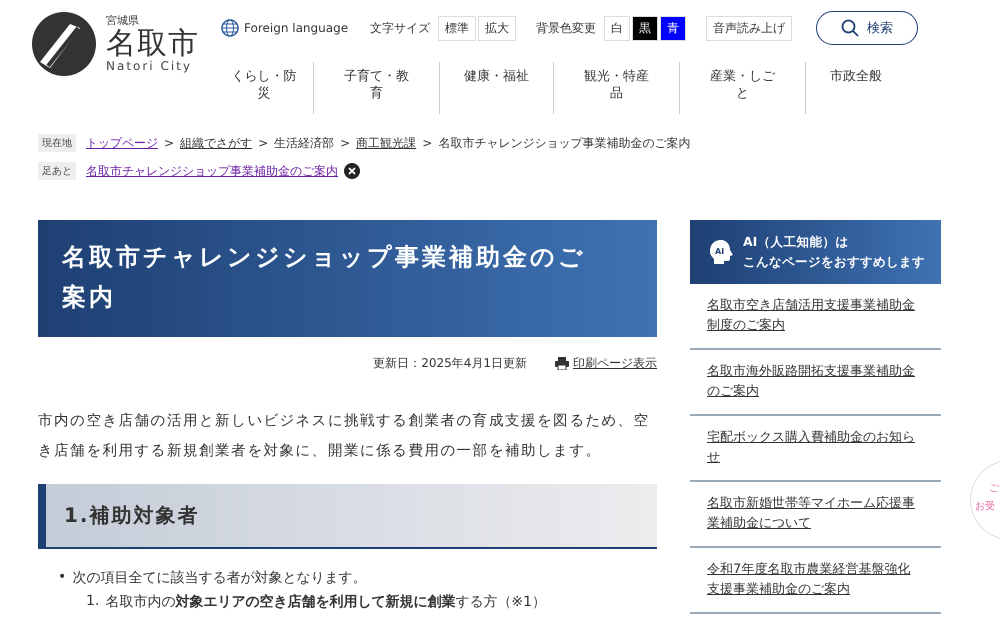  What do you see at coordinates (673, 28) in the screenshot?
I see `background-color-button: 青` at bounding box center [673, 28].